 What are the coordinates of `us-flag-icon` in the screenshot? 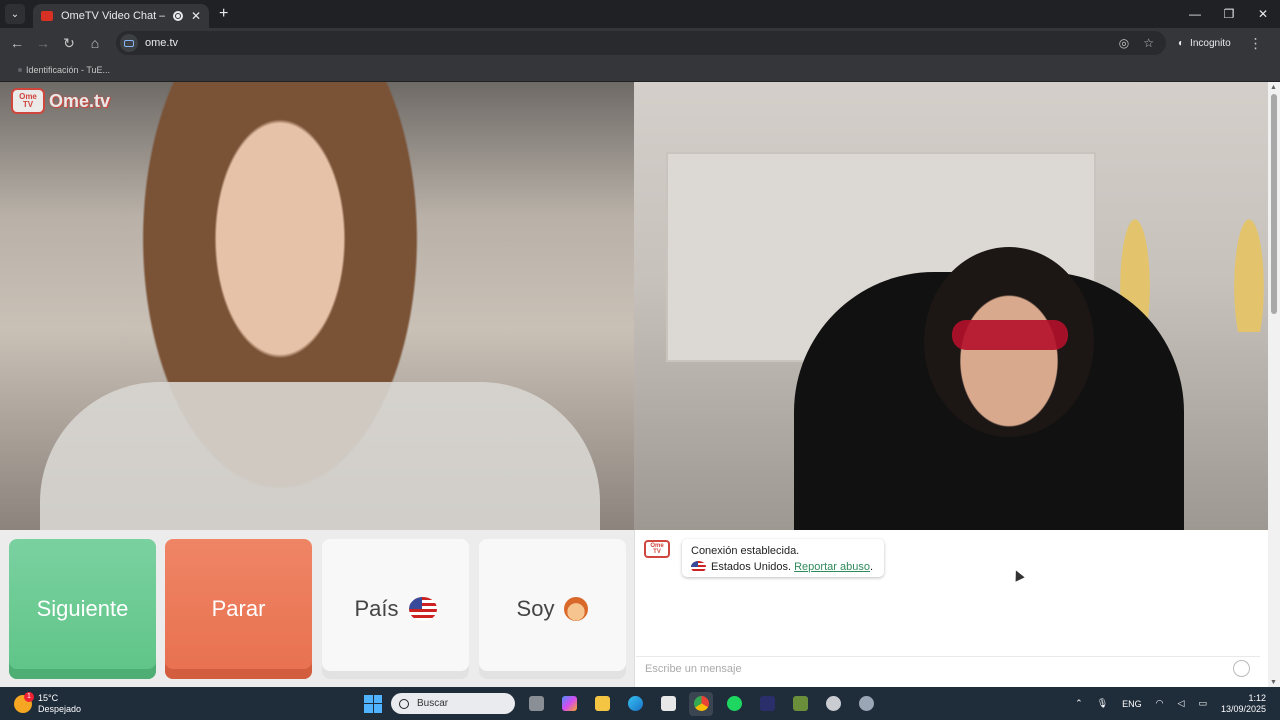 It's located at (422, 609).